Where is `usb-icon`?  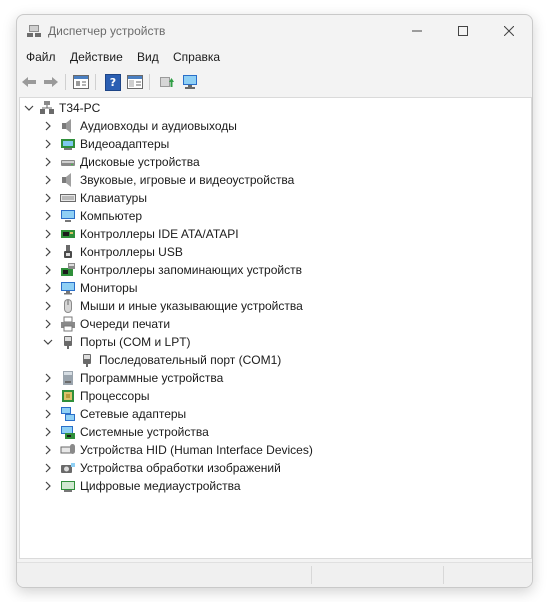 usb-icon is located at coordinates (68, 251).